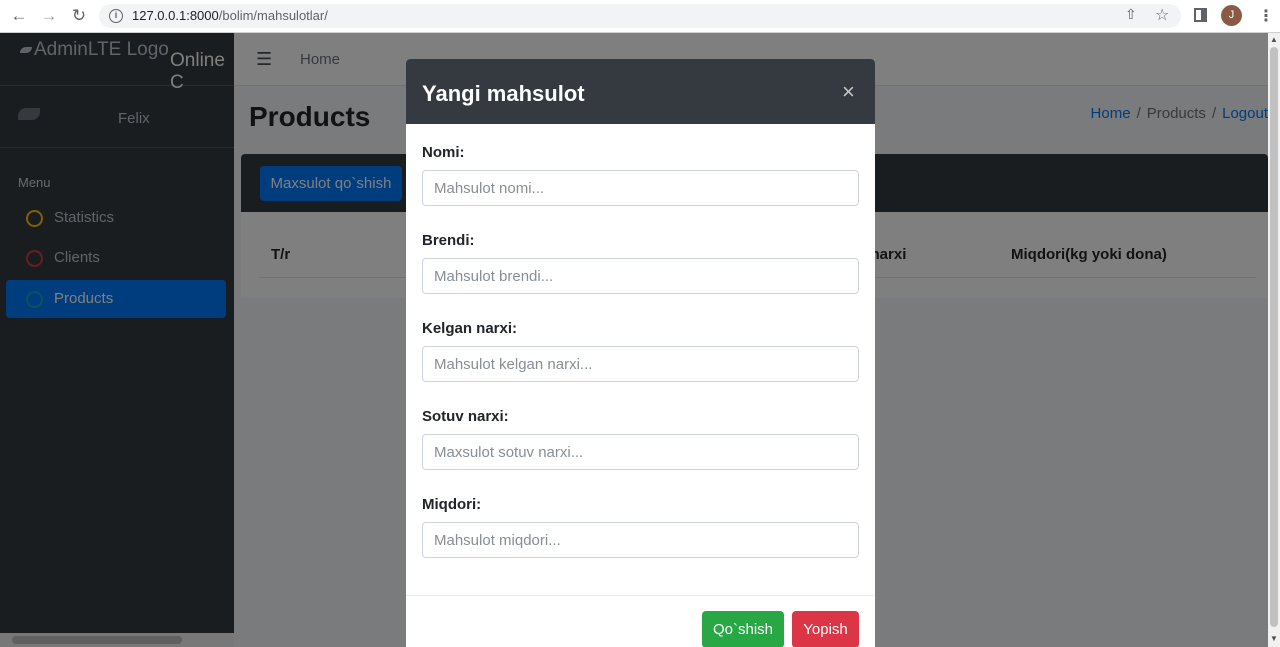 The image size is (1280, 647). I want to click on name-input, so click(640, 188).